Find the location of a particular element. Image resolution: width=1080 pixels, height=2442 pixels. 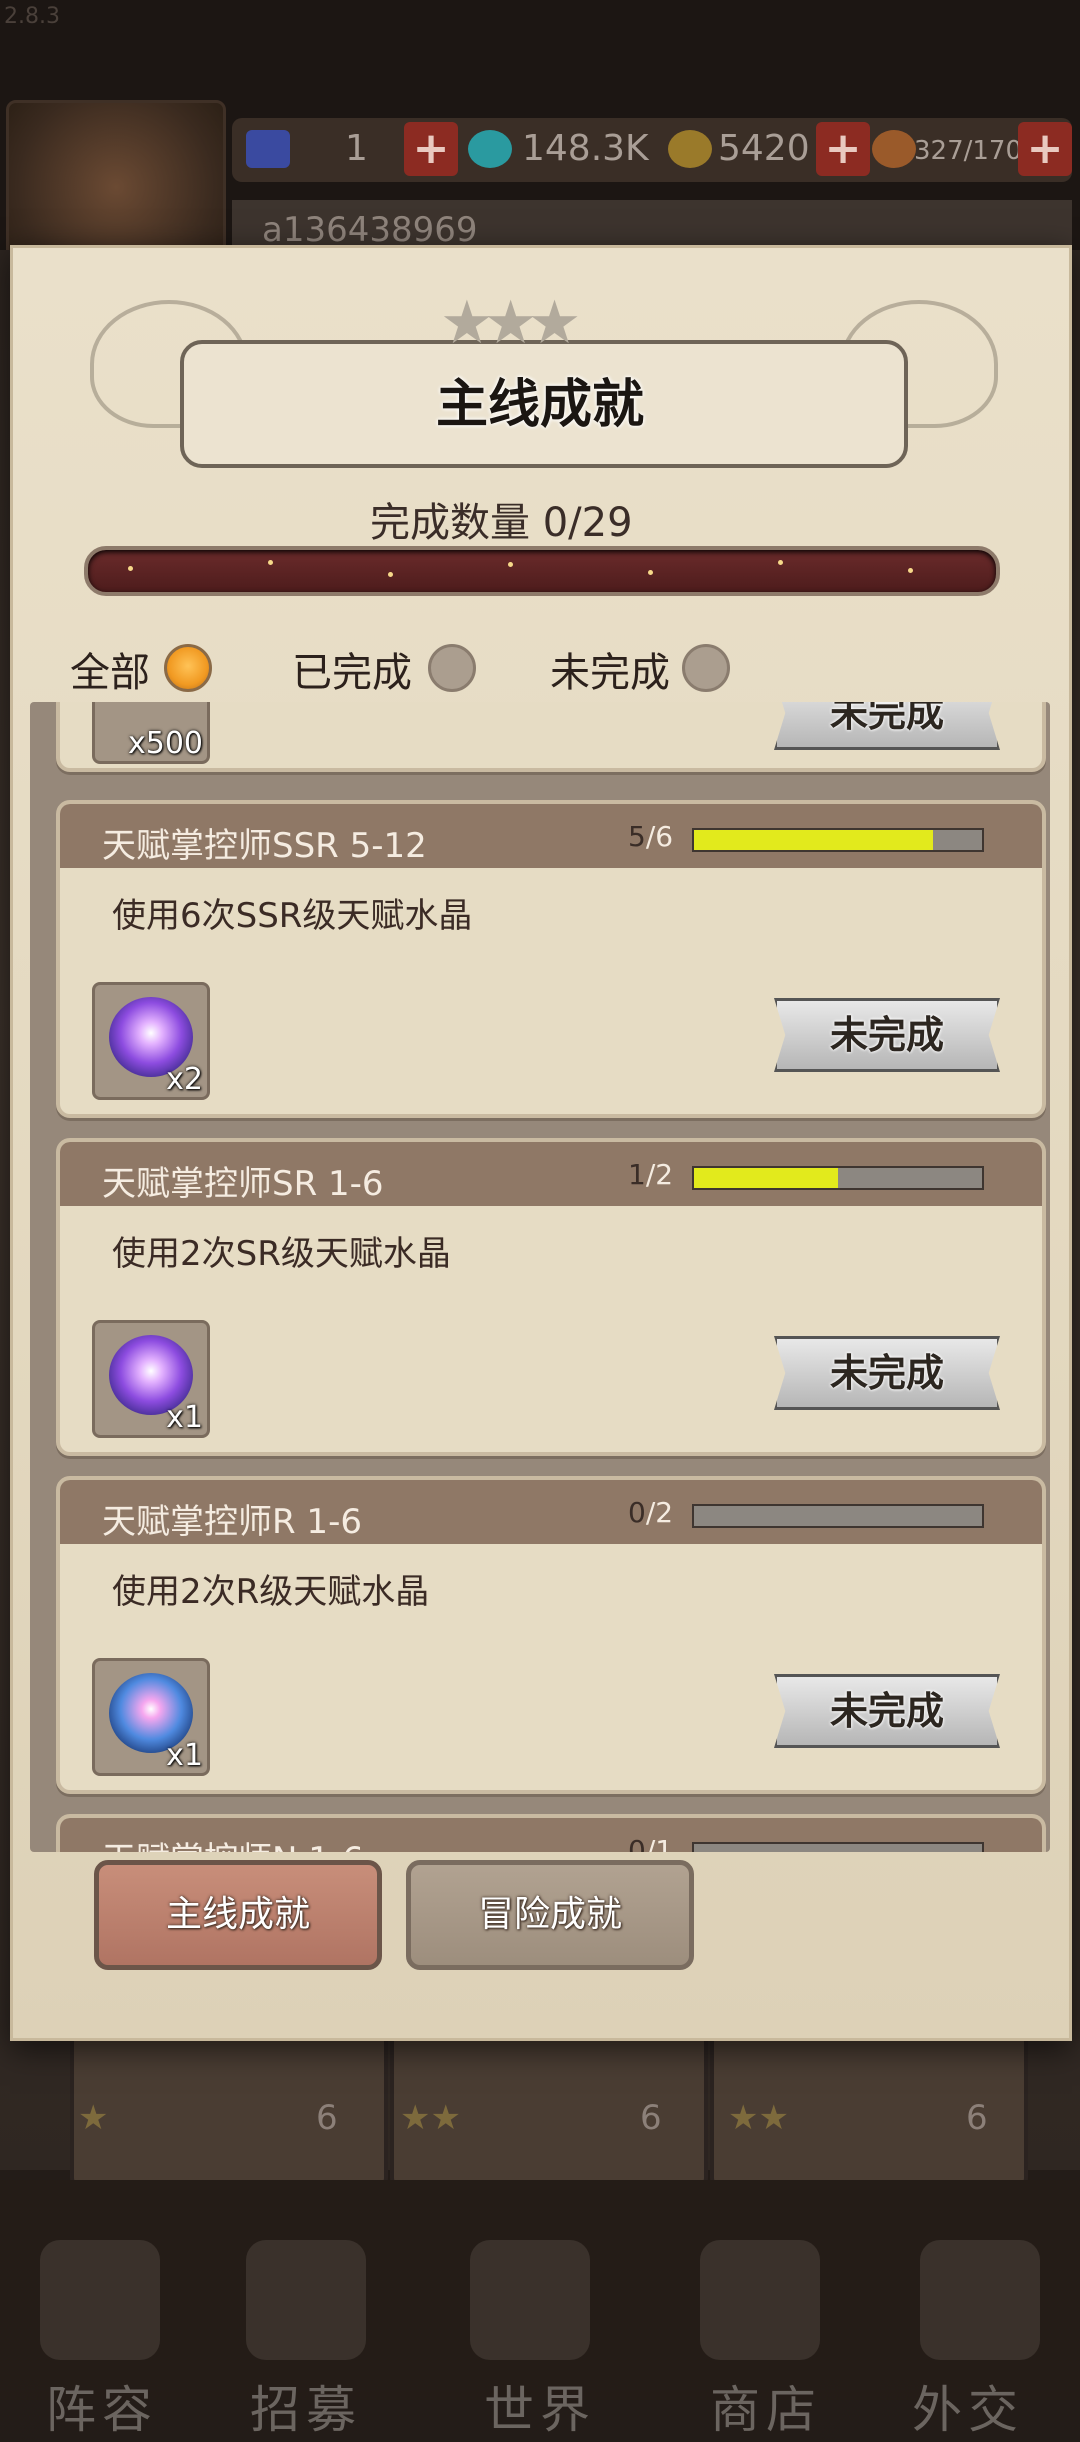

achievement-card: 天赋掌控师R 1-6 0/2 使用2次R级天赋水晶 x1 未完成 is located at coordinates (551, 1635).